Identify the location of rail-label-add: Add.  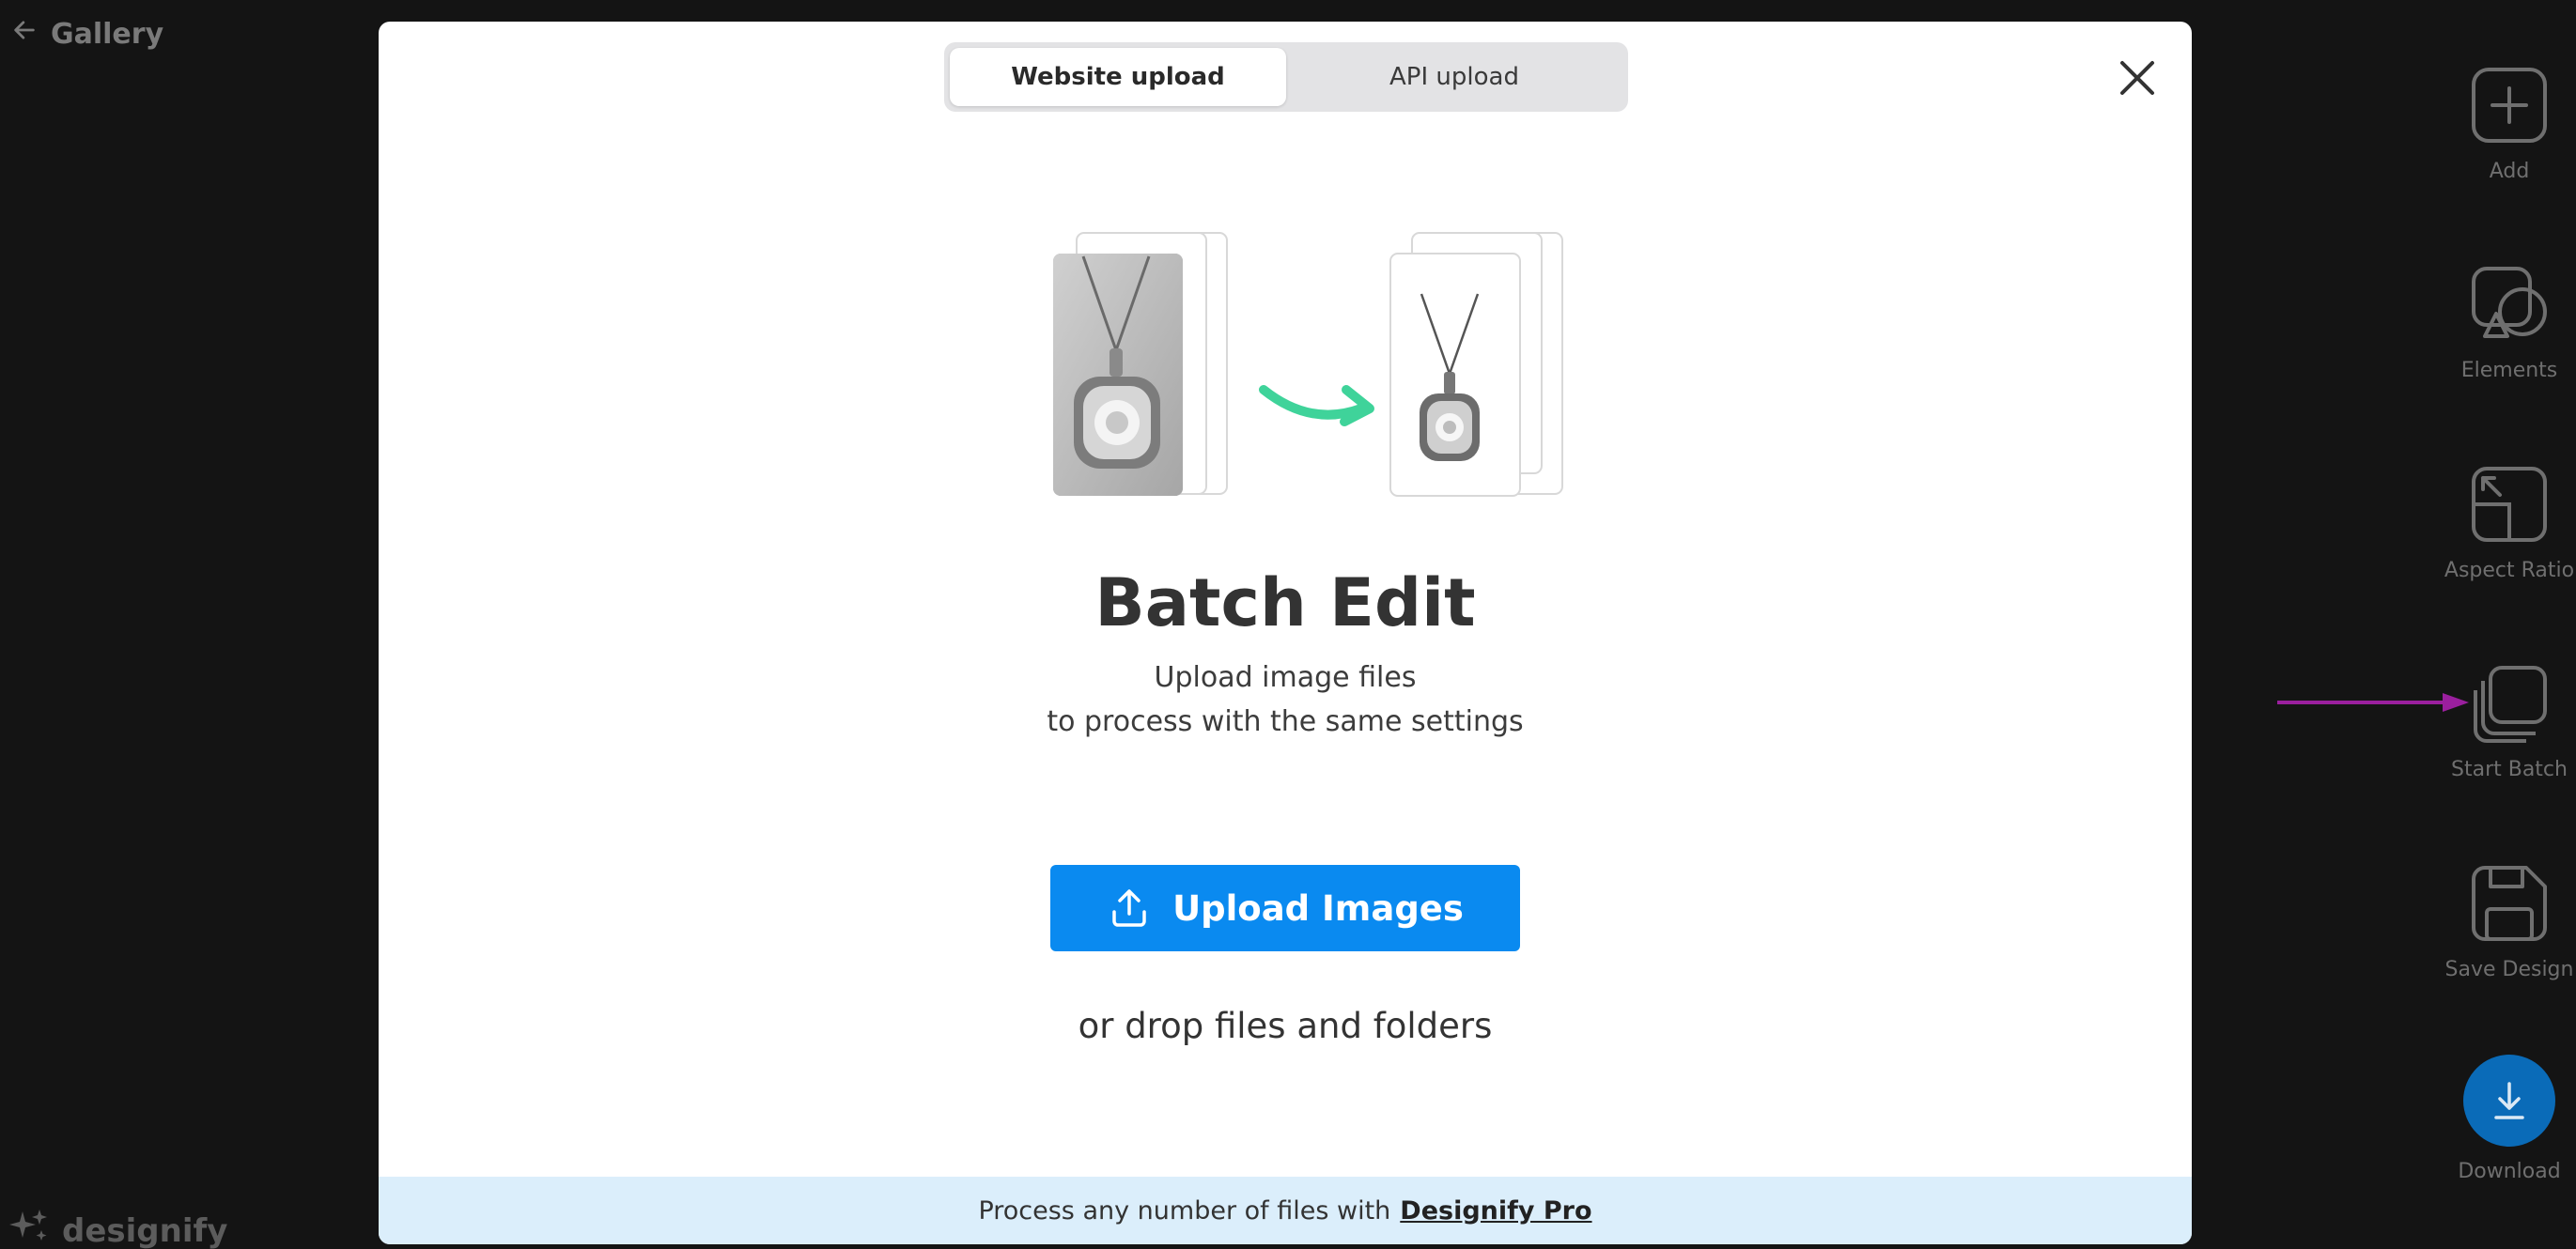
(2509, 171).